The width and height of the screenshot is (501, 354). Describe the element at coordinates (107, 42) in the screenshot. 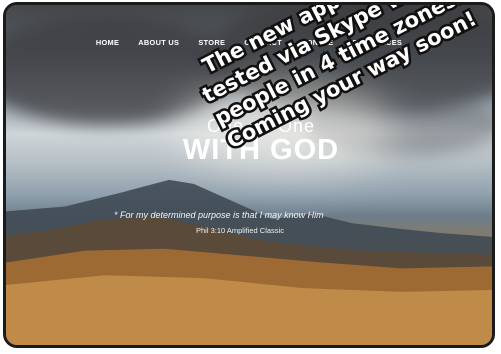

I see `nav-home: HOME` at that location.